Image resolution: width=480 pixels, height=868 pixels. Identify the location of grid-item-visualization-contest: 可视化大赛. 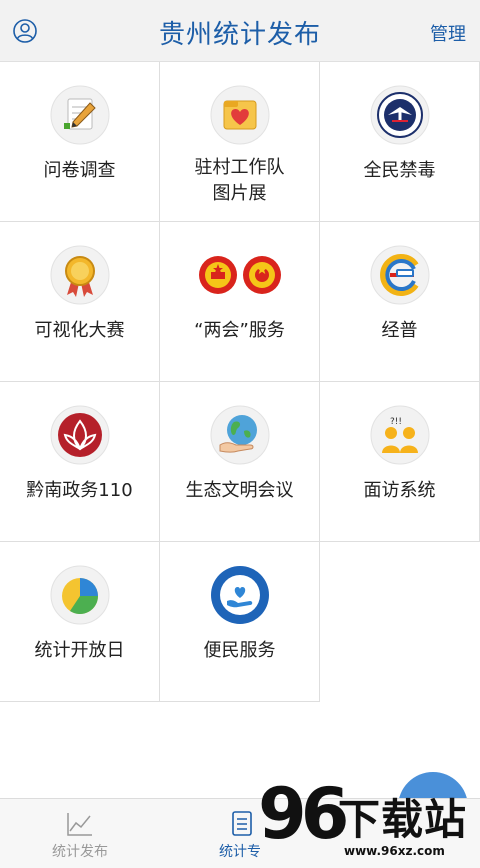
(80, 302).